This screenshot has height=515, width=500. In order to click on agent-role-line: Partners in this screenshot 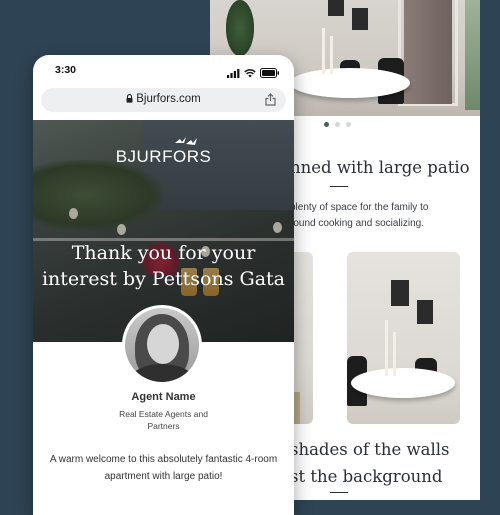, I will do `click(163, 426)`.